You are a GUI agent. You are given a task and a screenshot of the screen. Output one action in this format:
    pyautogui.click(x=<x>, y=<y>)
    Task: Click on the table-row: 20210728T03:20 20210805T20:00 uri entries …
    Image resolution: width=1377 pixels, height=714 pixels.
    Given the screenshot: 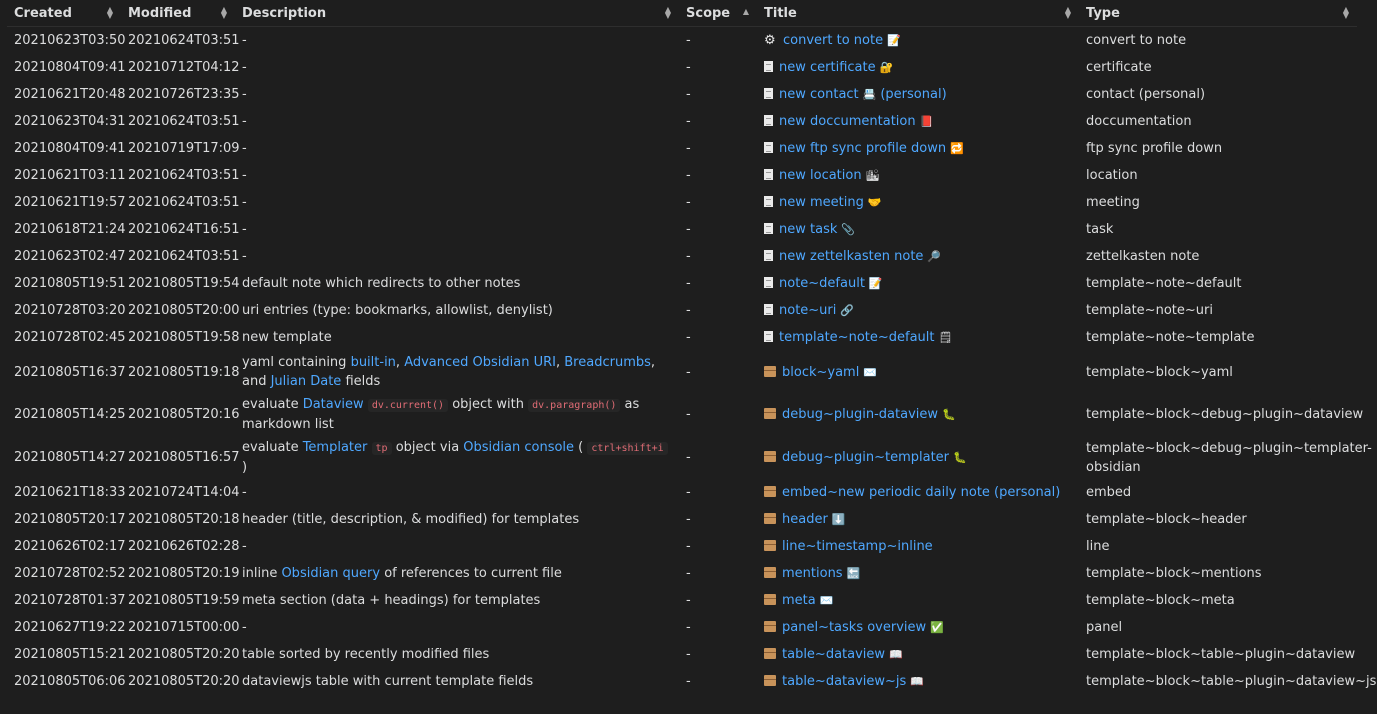 What is the action you would take?
    pyautogui.click(x=682, y=310)
    